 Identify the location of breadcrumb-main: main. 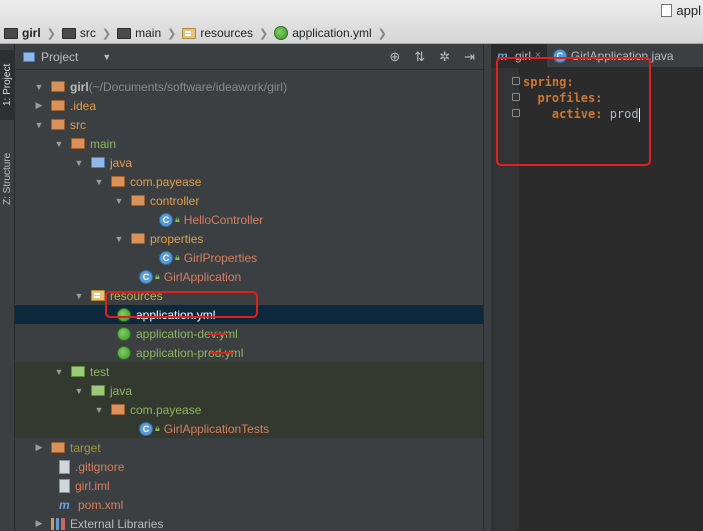
(139, 33).